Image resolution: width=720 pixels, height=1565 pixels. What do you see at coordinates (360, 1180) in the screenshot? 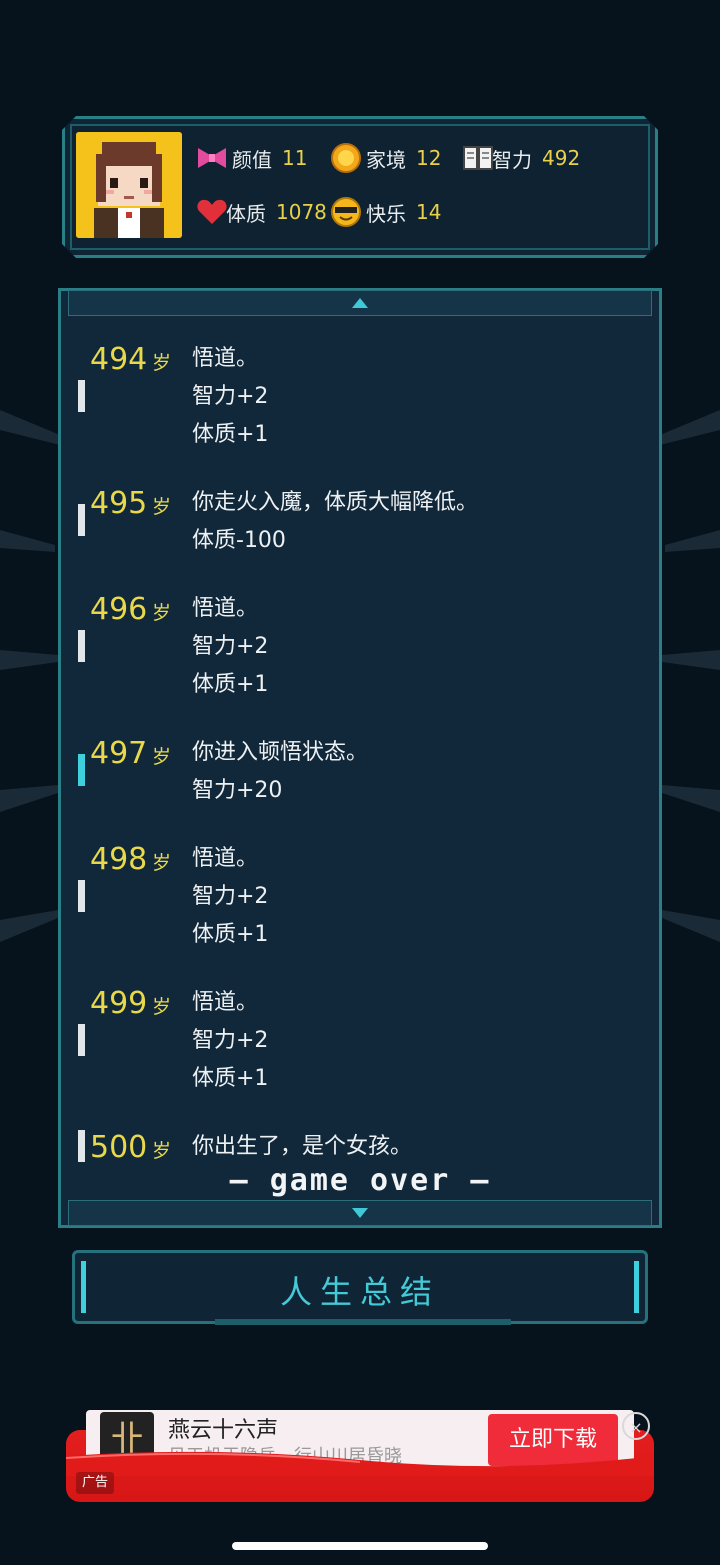
I see `game-over-text: — game over —` at bounding box center [360, 1180].